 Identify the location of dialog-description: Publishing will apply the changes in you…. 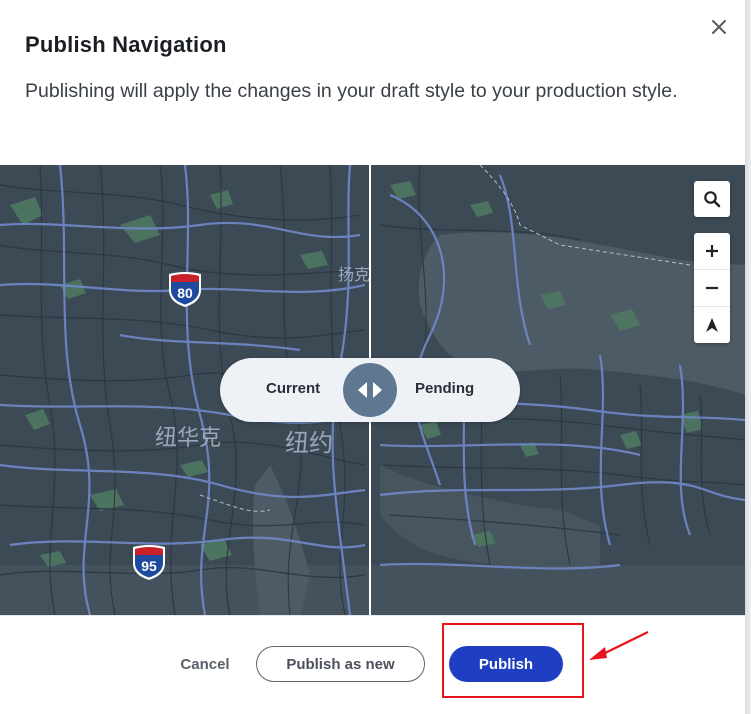
(351, 91).